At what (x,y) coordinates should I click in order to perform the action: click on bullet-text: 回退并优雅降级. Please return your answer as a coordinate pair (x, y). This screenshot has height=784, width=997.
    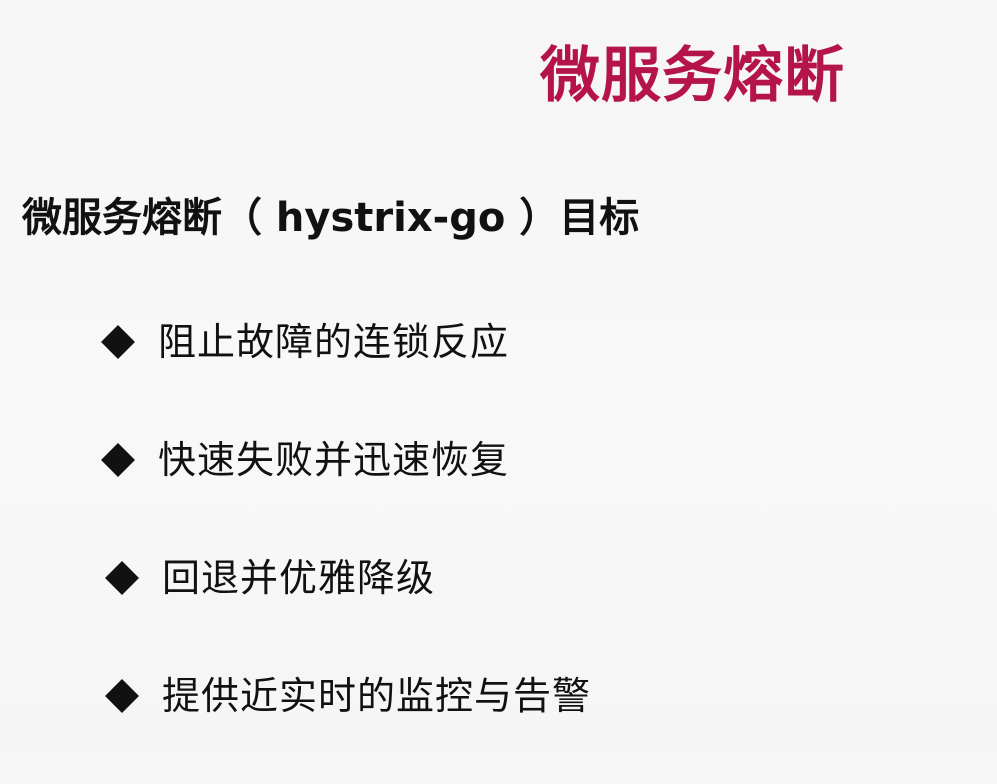
    Looking at the image, I should click on (299, 578).